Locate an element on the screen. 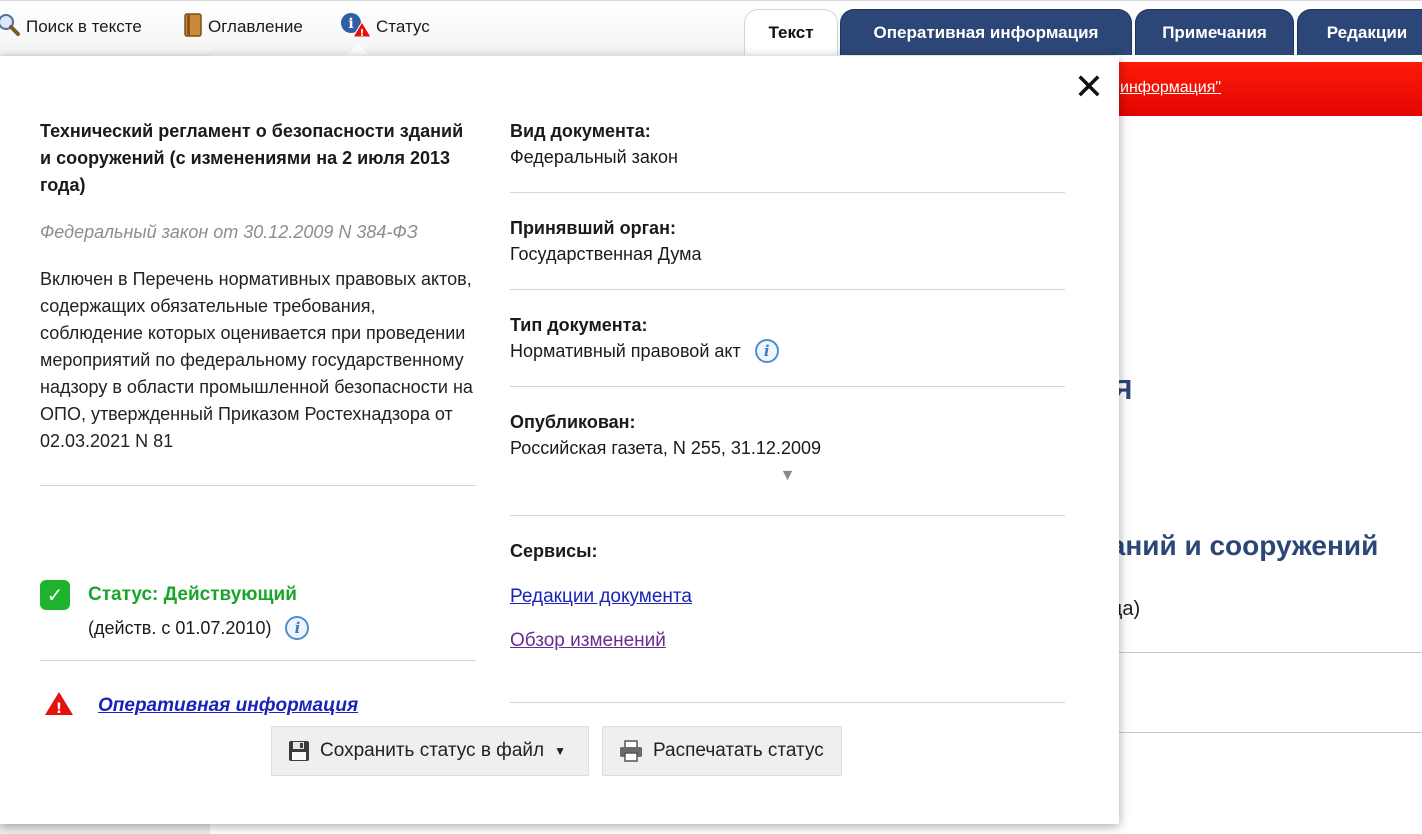 The width and height of the screenshot is (1422, 834). save-status-label: Сохранить статус в файл is located at coordinates (432, 750).